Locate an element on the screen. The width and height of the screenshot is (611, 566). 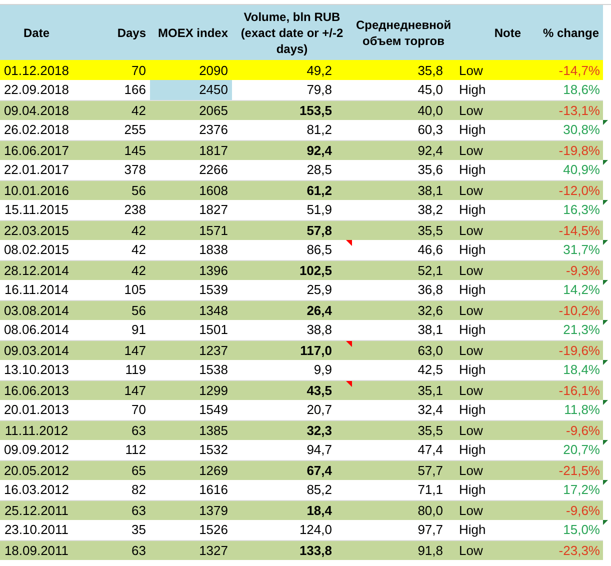
table-cell: 2266 is located at coordinates (191, 170).